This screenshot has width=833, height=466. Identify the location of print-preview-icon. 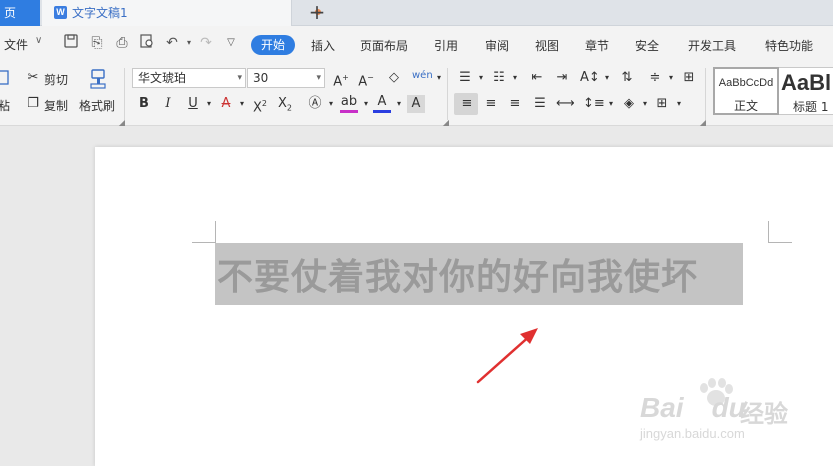
(147, 43).